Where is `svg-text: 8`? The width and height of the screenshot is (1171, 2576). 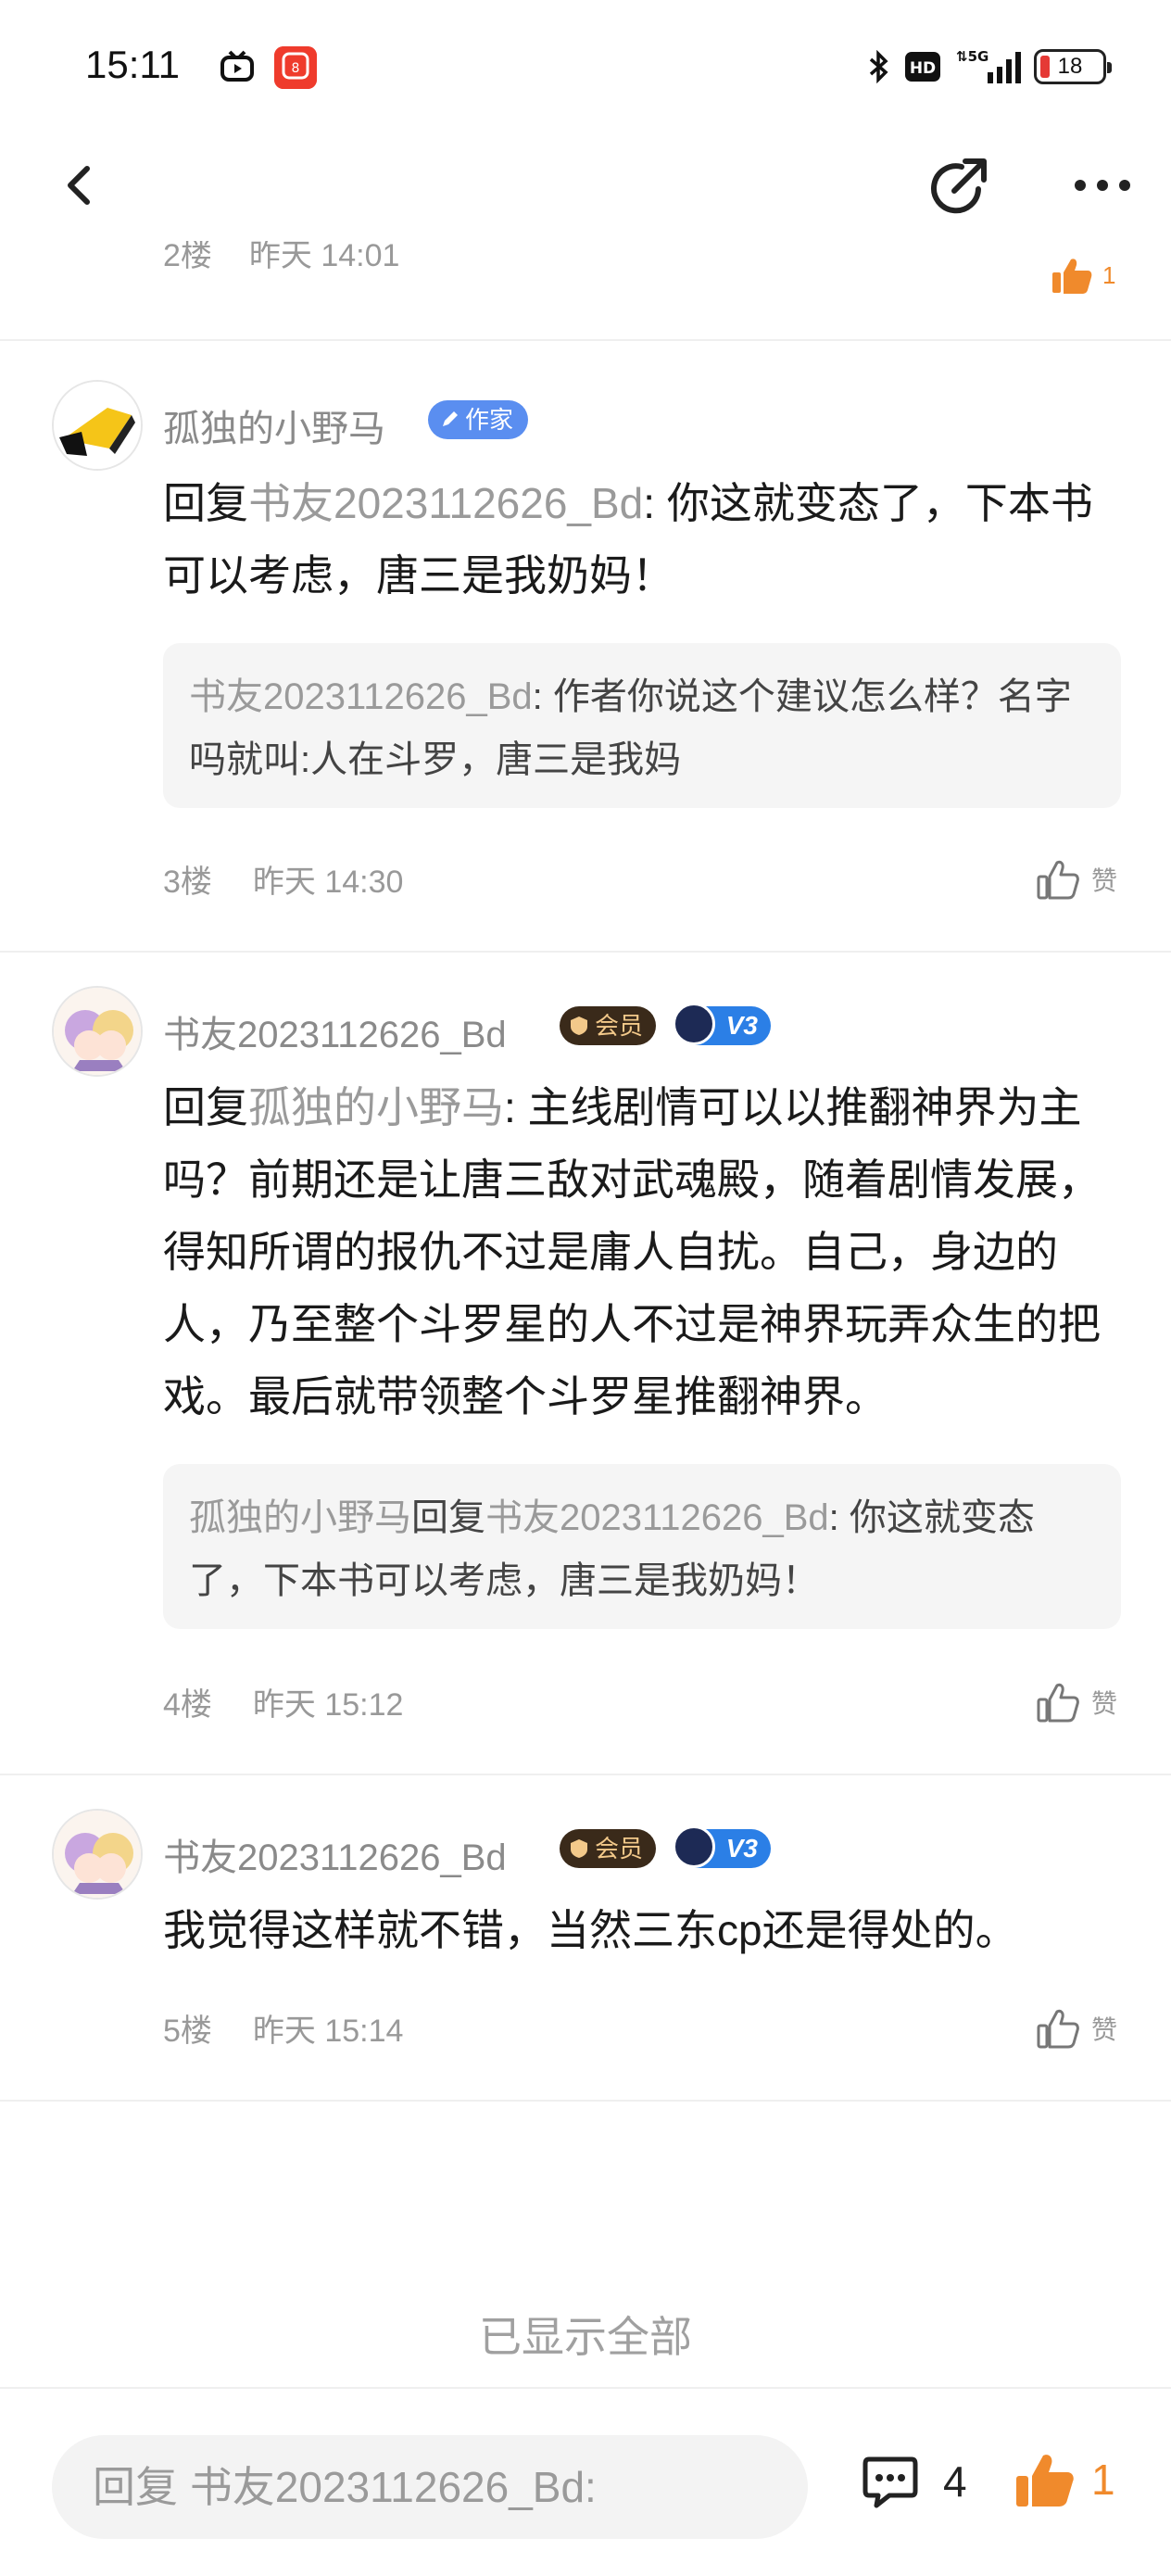 svg-text: 8 is located at coordinates (296, 68).